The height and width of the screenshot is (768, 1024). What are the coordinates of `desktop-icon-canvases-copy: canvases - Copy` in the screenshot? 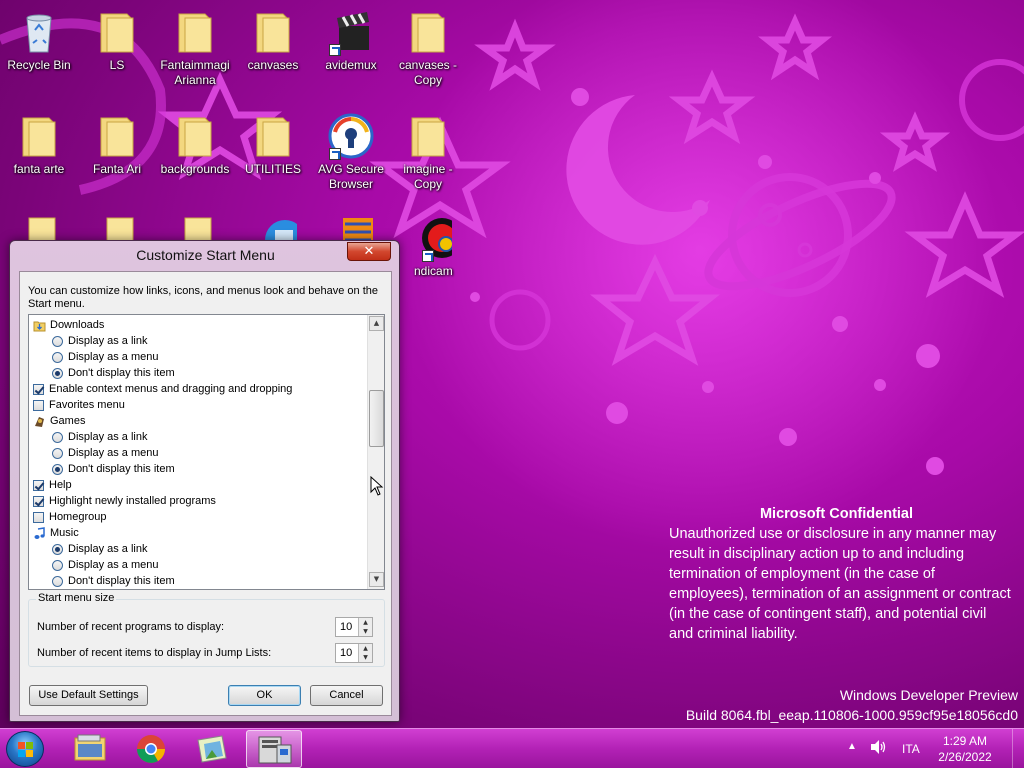 It's located at (428, 48).